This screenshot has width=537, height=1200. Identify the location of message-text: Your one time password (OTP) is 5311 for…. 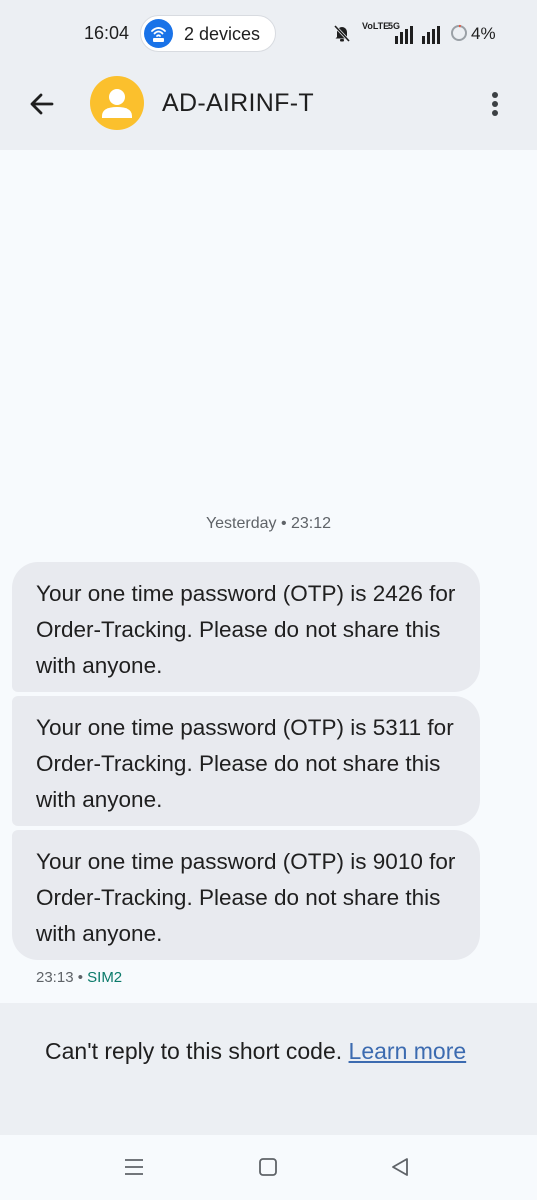
(245, 763).